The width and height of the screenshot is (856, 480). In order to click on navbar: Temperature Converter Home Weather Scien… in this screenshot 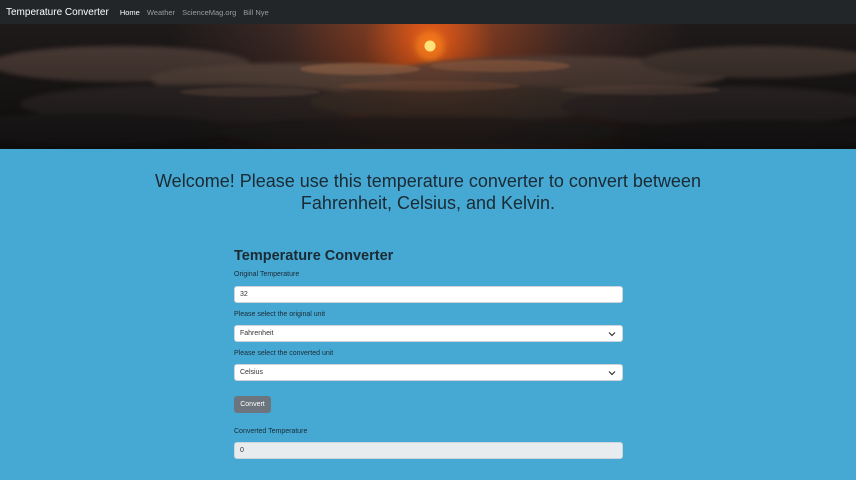, I will do `click(428, 12)`.